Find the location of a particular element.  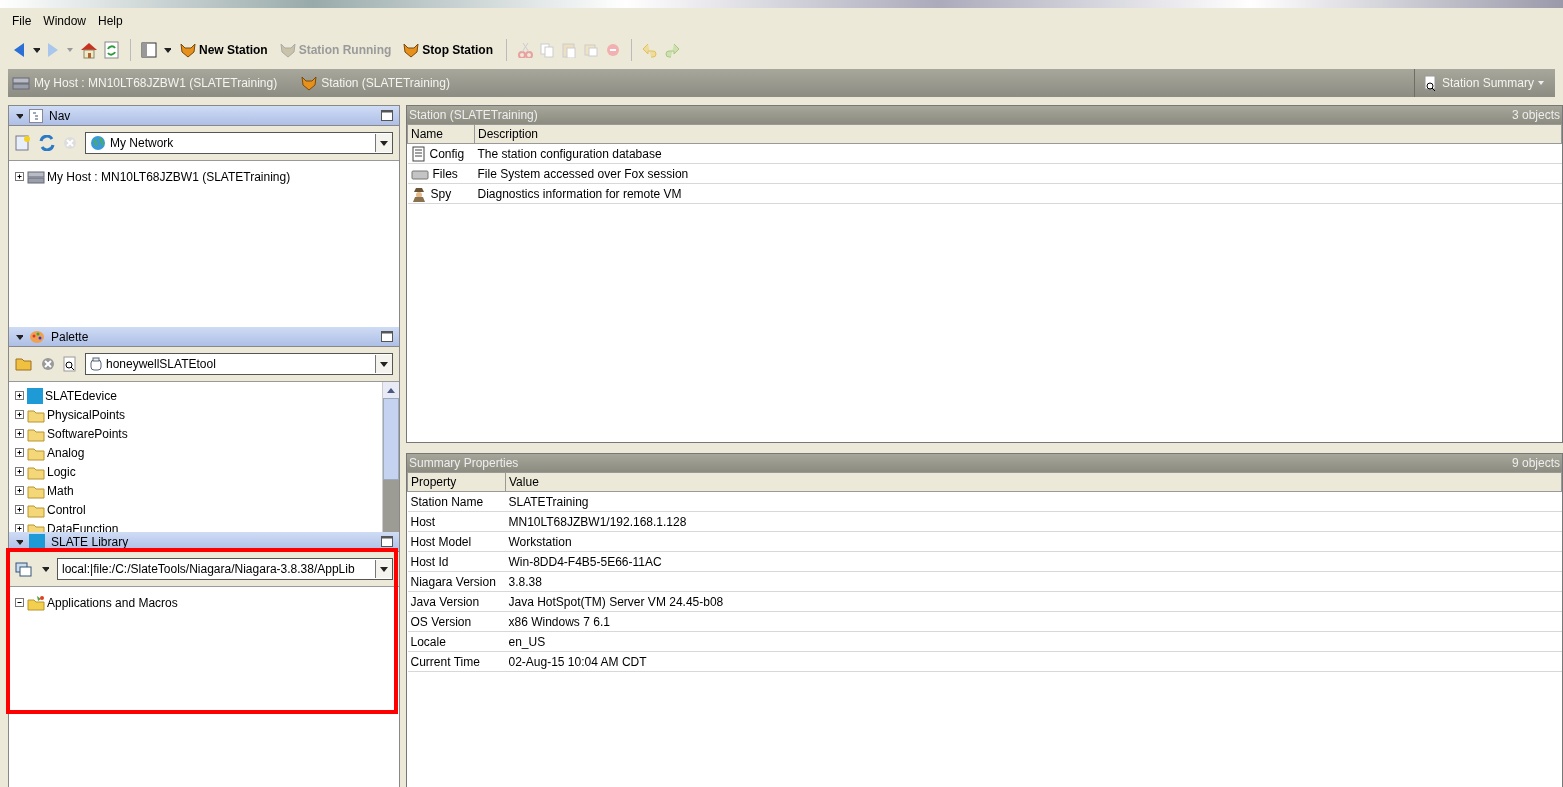

tree-item: SoftwarePoints is located at coordinates (87, 434).